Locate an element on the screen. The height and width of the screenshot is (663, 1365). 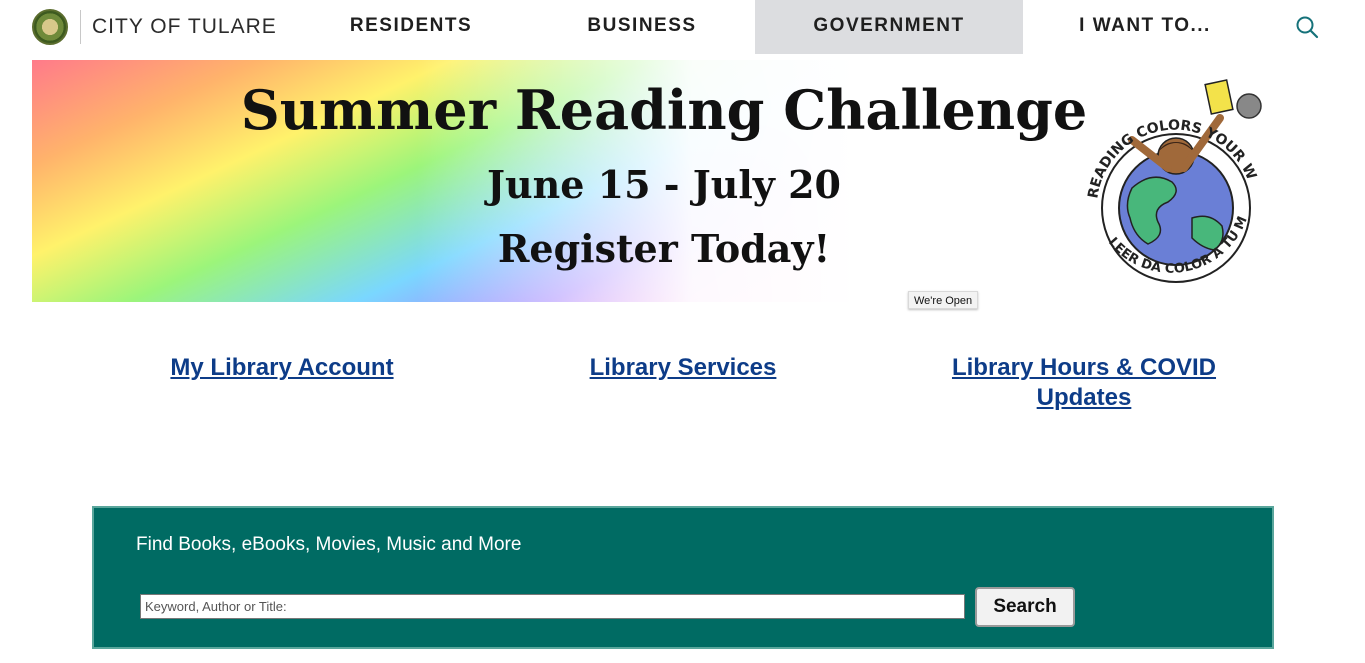
brand-divider is located at coordinates (80, 27).